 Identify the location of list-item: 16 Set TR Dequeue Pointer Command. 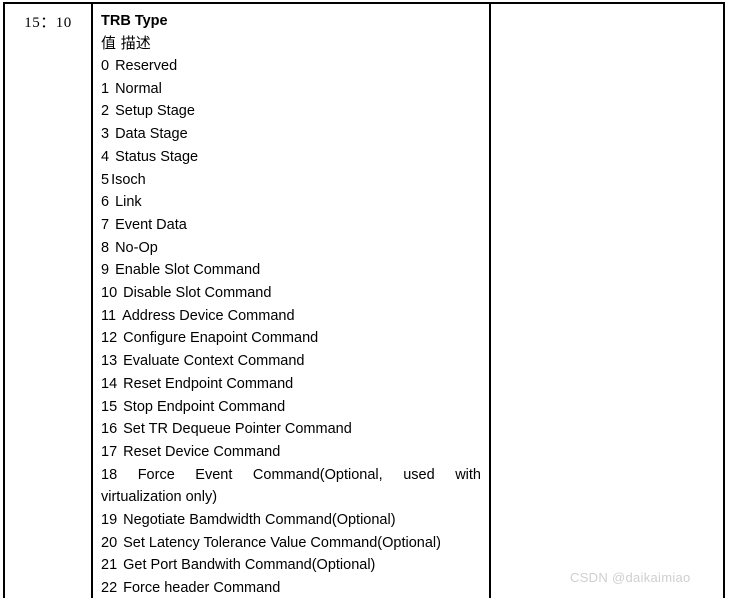
(291, 429).